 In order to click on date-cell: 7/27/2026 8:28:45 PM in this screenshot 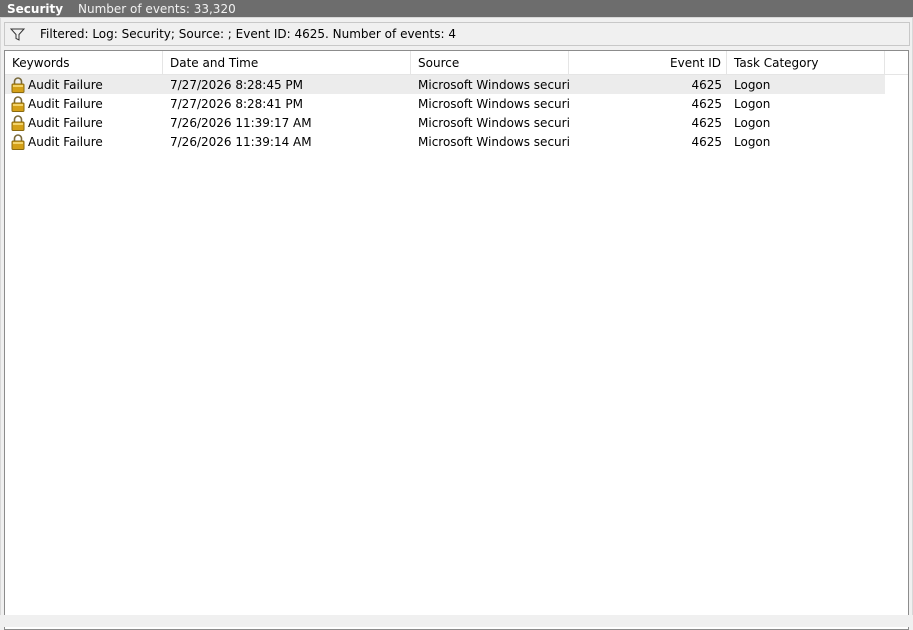, I will do `click(237, 84)`.